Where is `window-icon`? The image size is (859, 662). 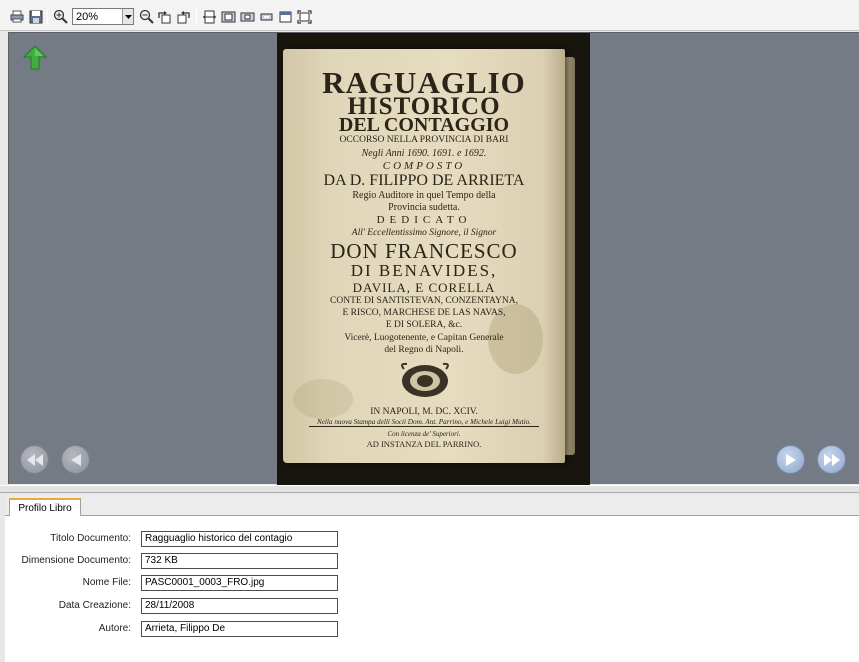
window-icon is located at coordinates (285, 16).